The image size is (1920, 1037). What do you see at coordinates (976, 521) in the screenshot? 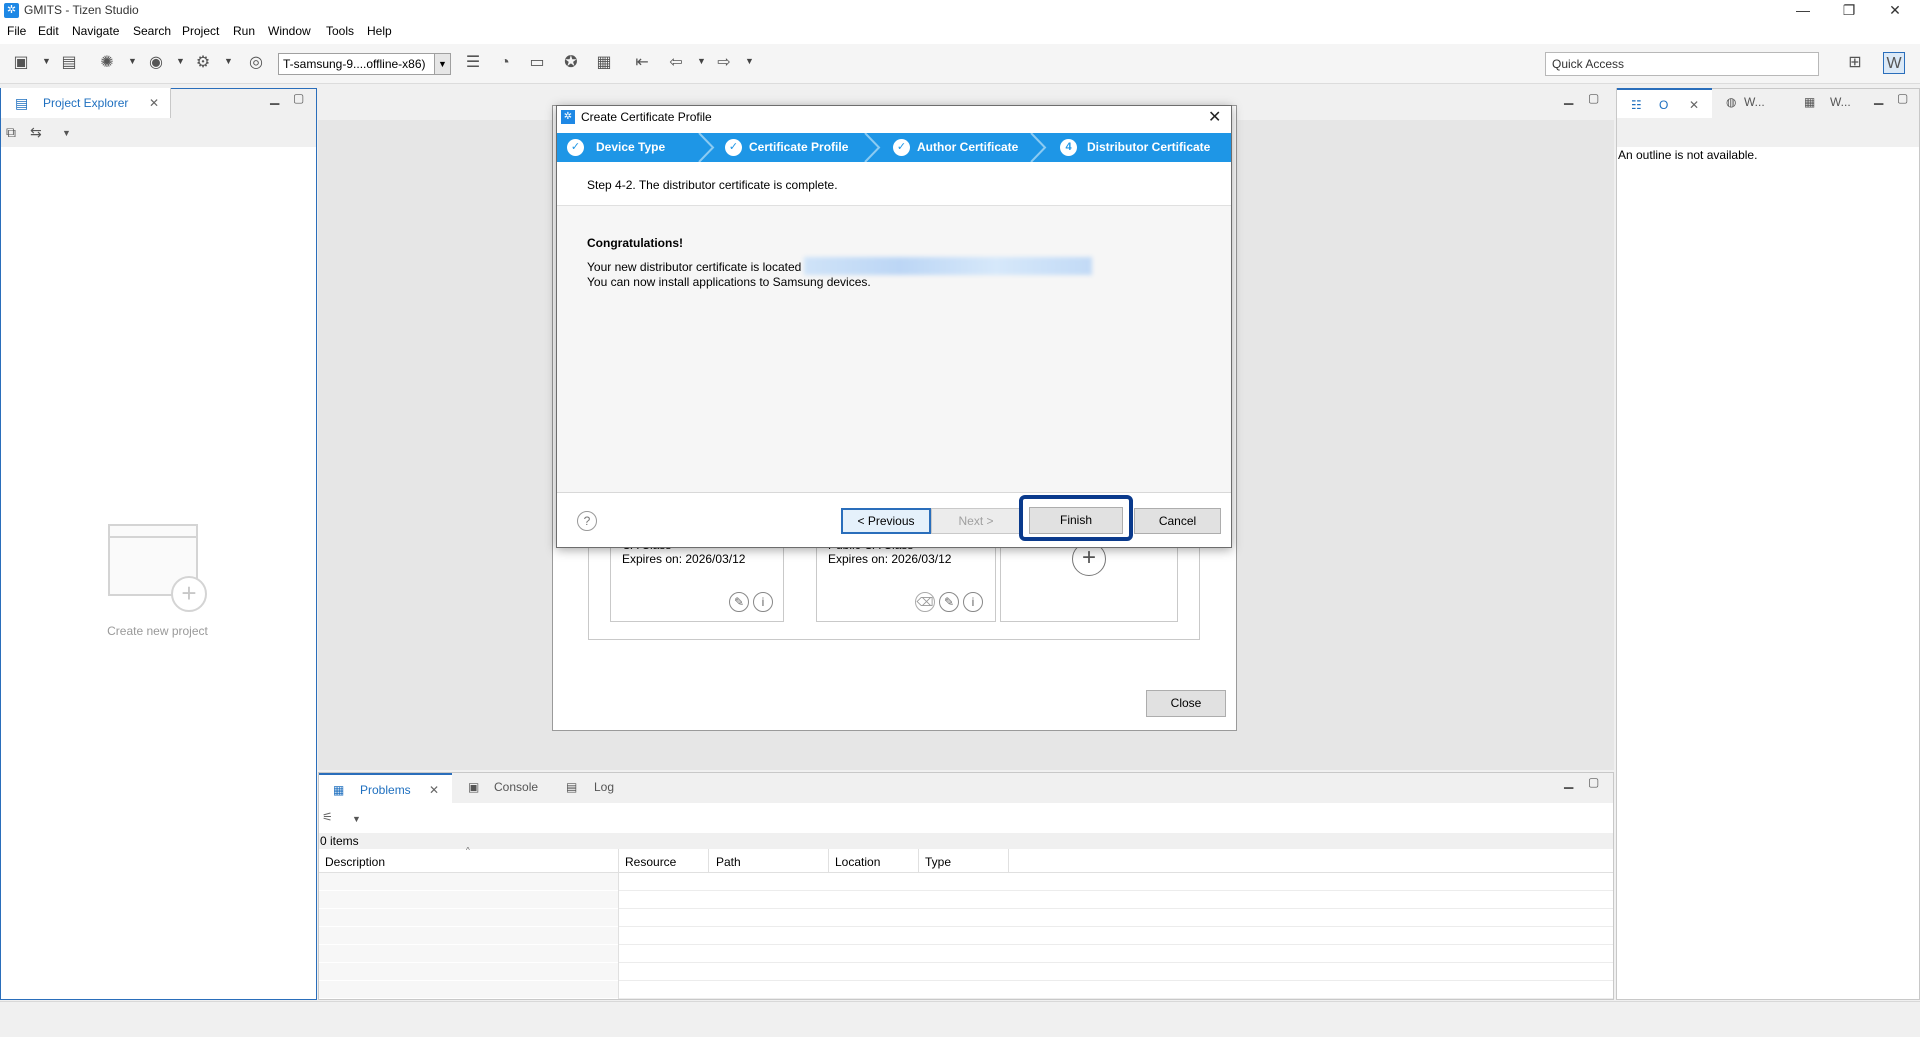
I see `next-button: Next >` at bounding box center [976, 521].